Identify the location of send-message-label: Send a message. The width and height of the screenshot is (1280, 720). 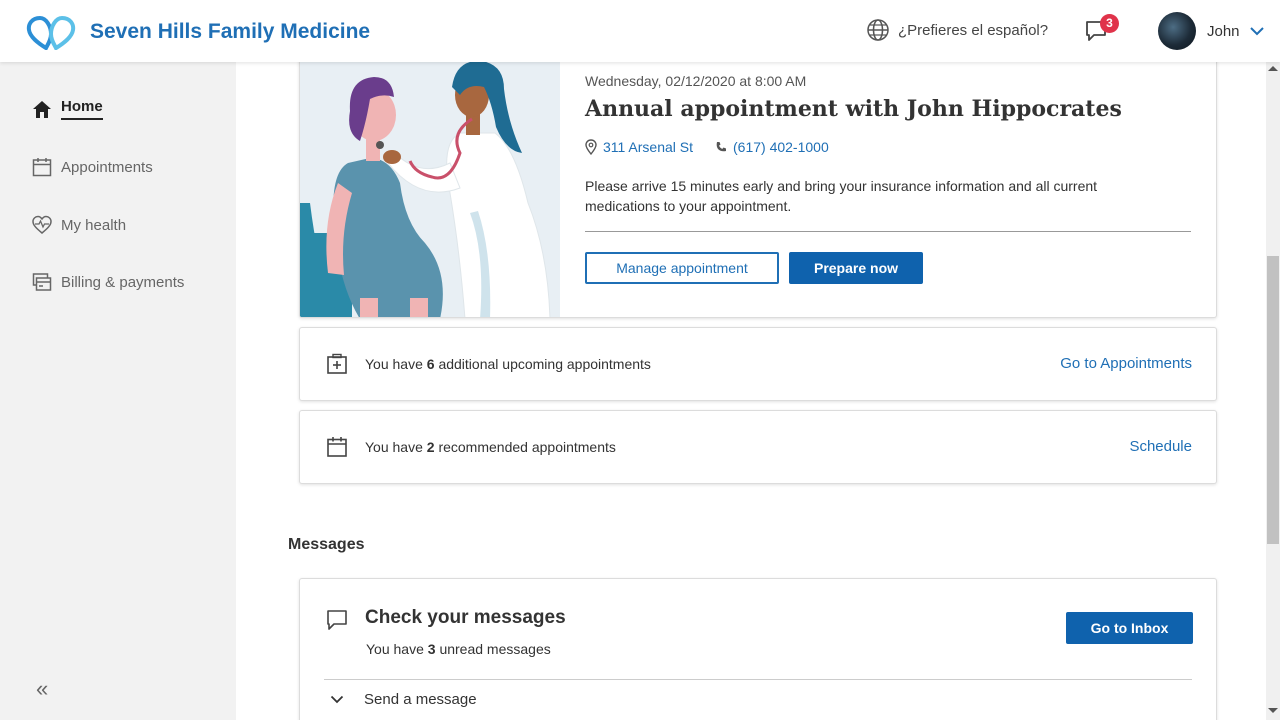
(420, 699).